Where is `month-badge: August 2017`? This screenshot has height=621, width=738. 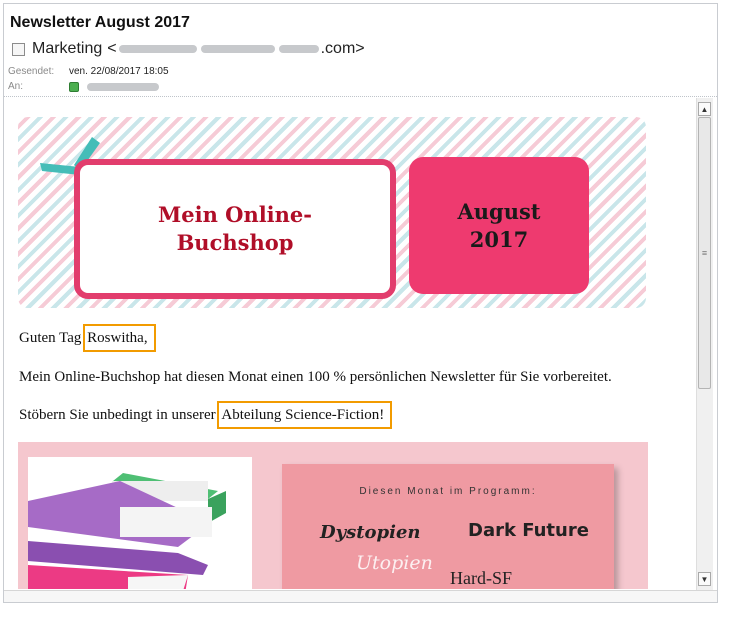
month-badge: August 2017 is located at coordinates (499, 225).